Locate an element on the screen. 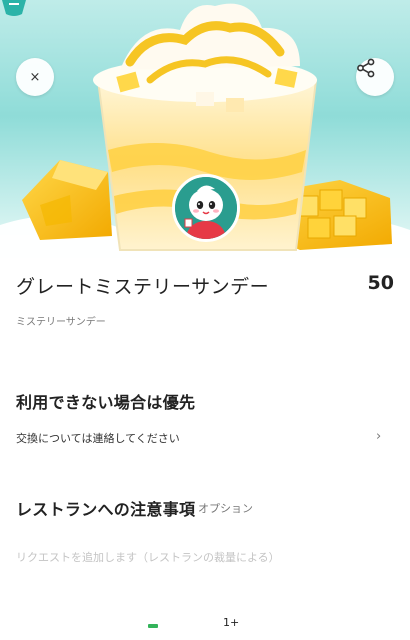 Image resolution: width=410 pixels, height=640 pixels. product-price: 50 is located at coordinates (380, 283).